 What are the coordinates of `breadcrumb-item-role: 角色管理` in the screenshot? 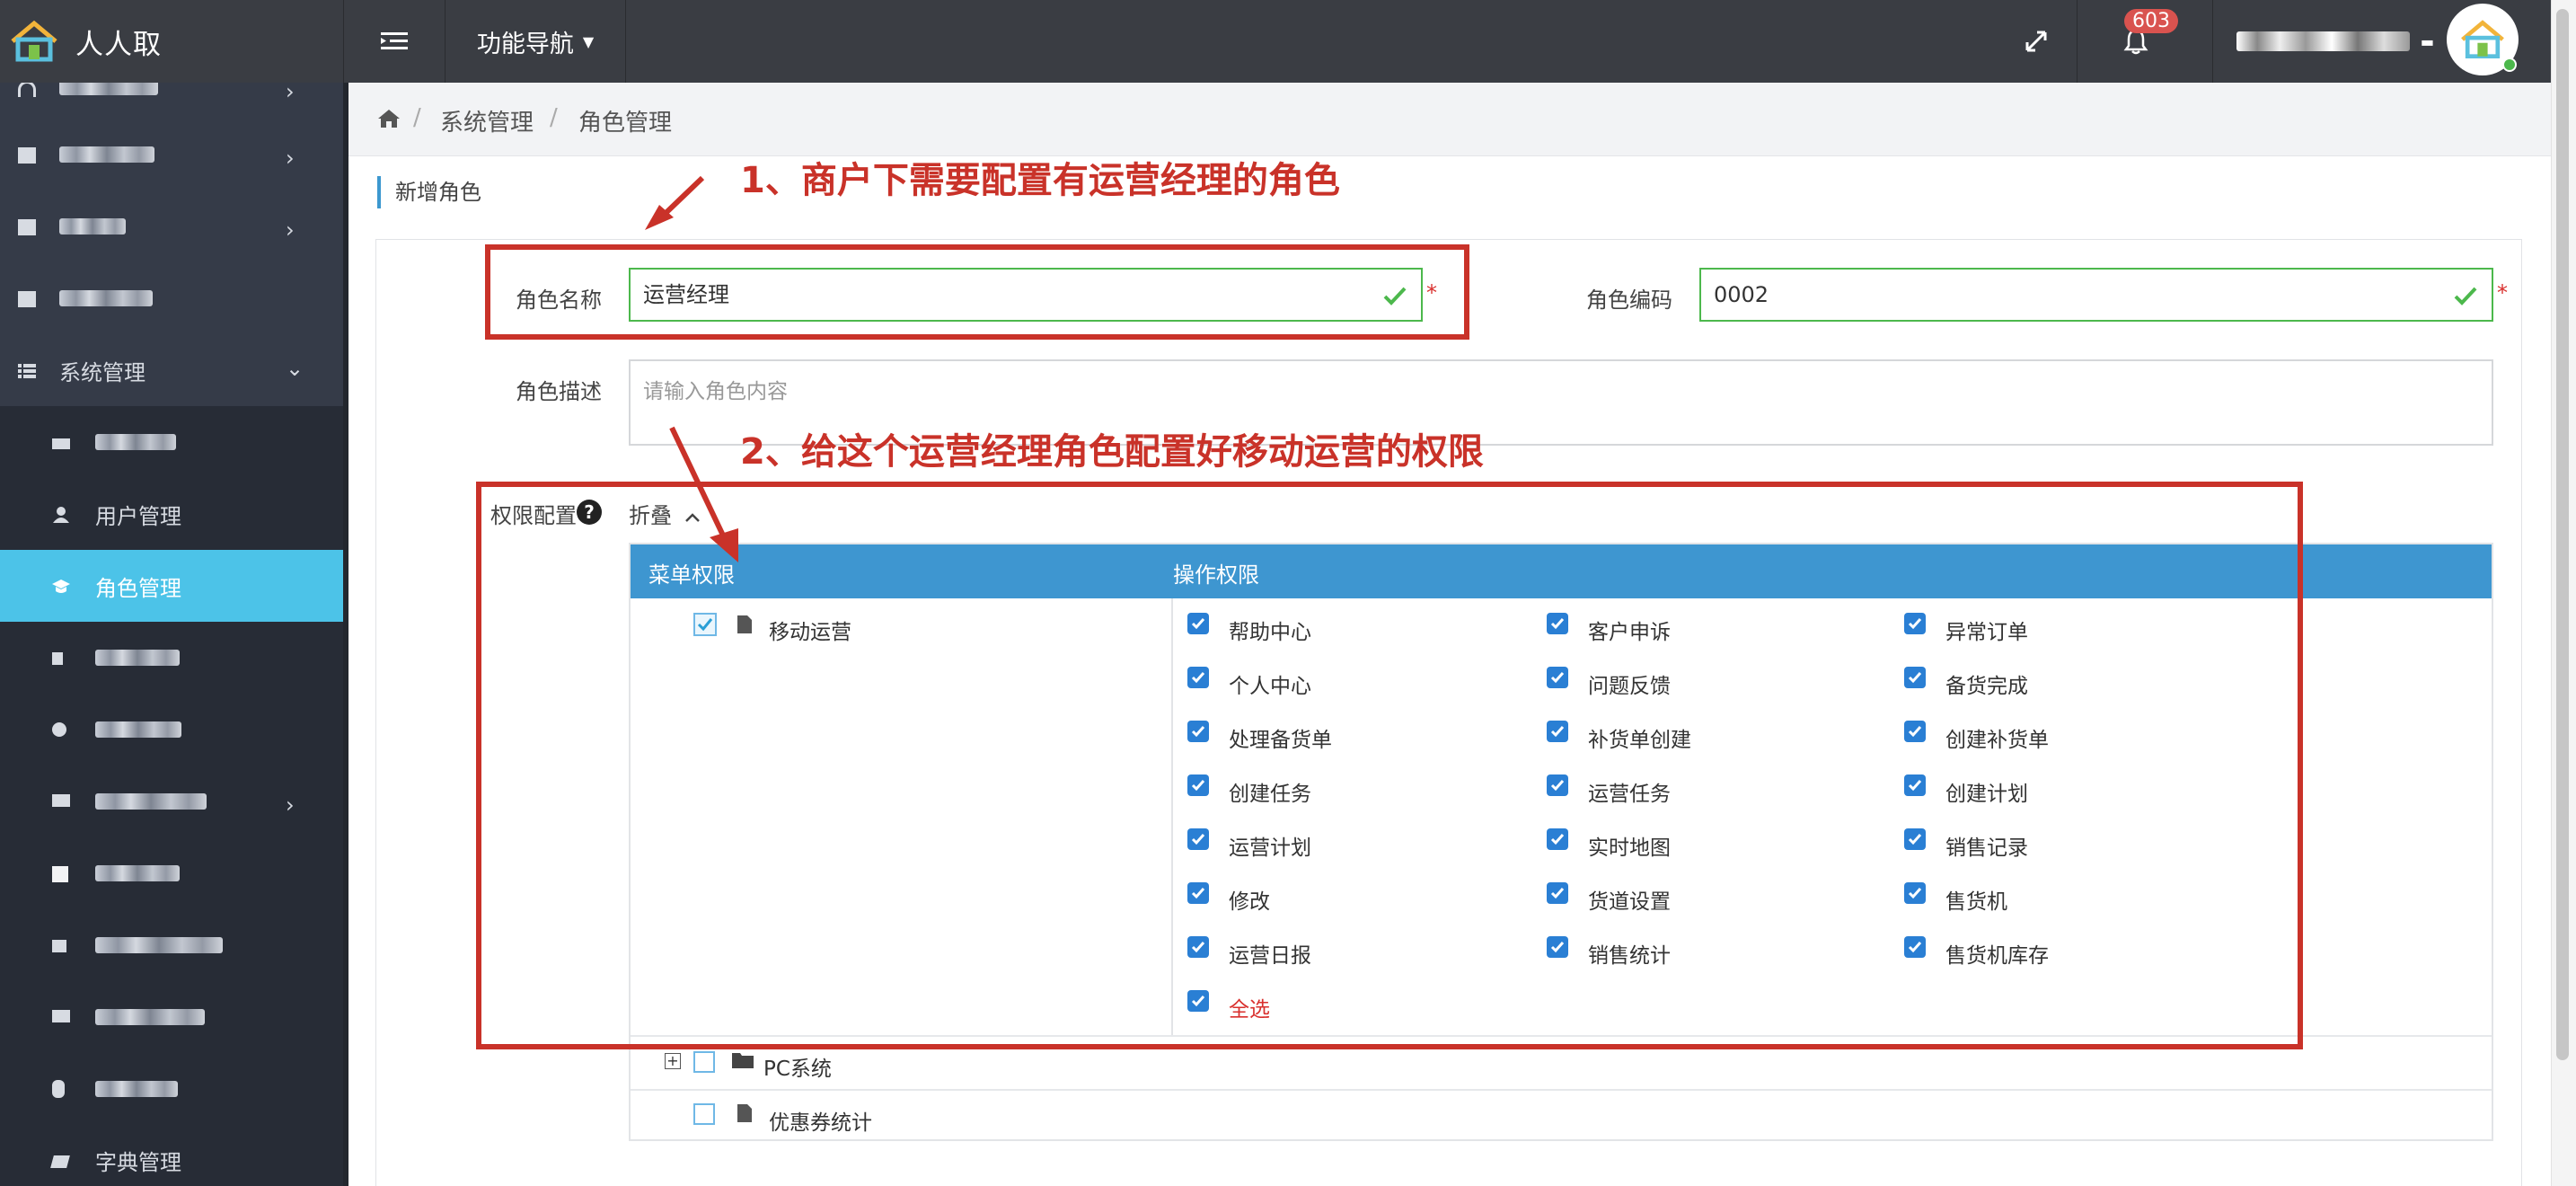 It's located at (625, 123).